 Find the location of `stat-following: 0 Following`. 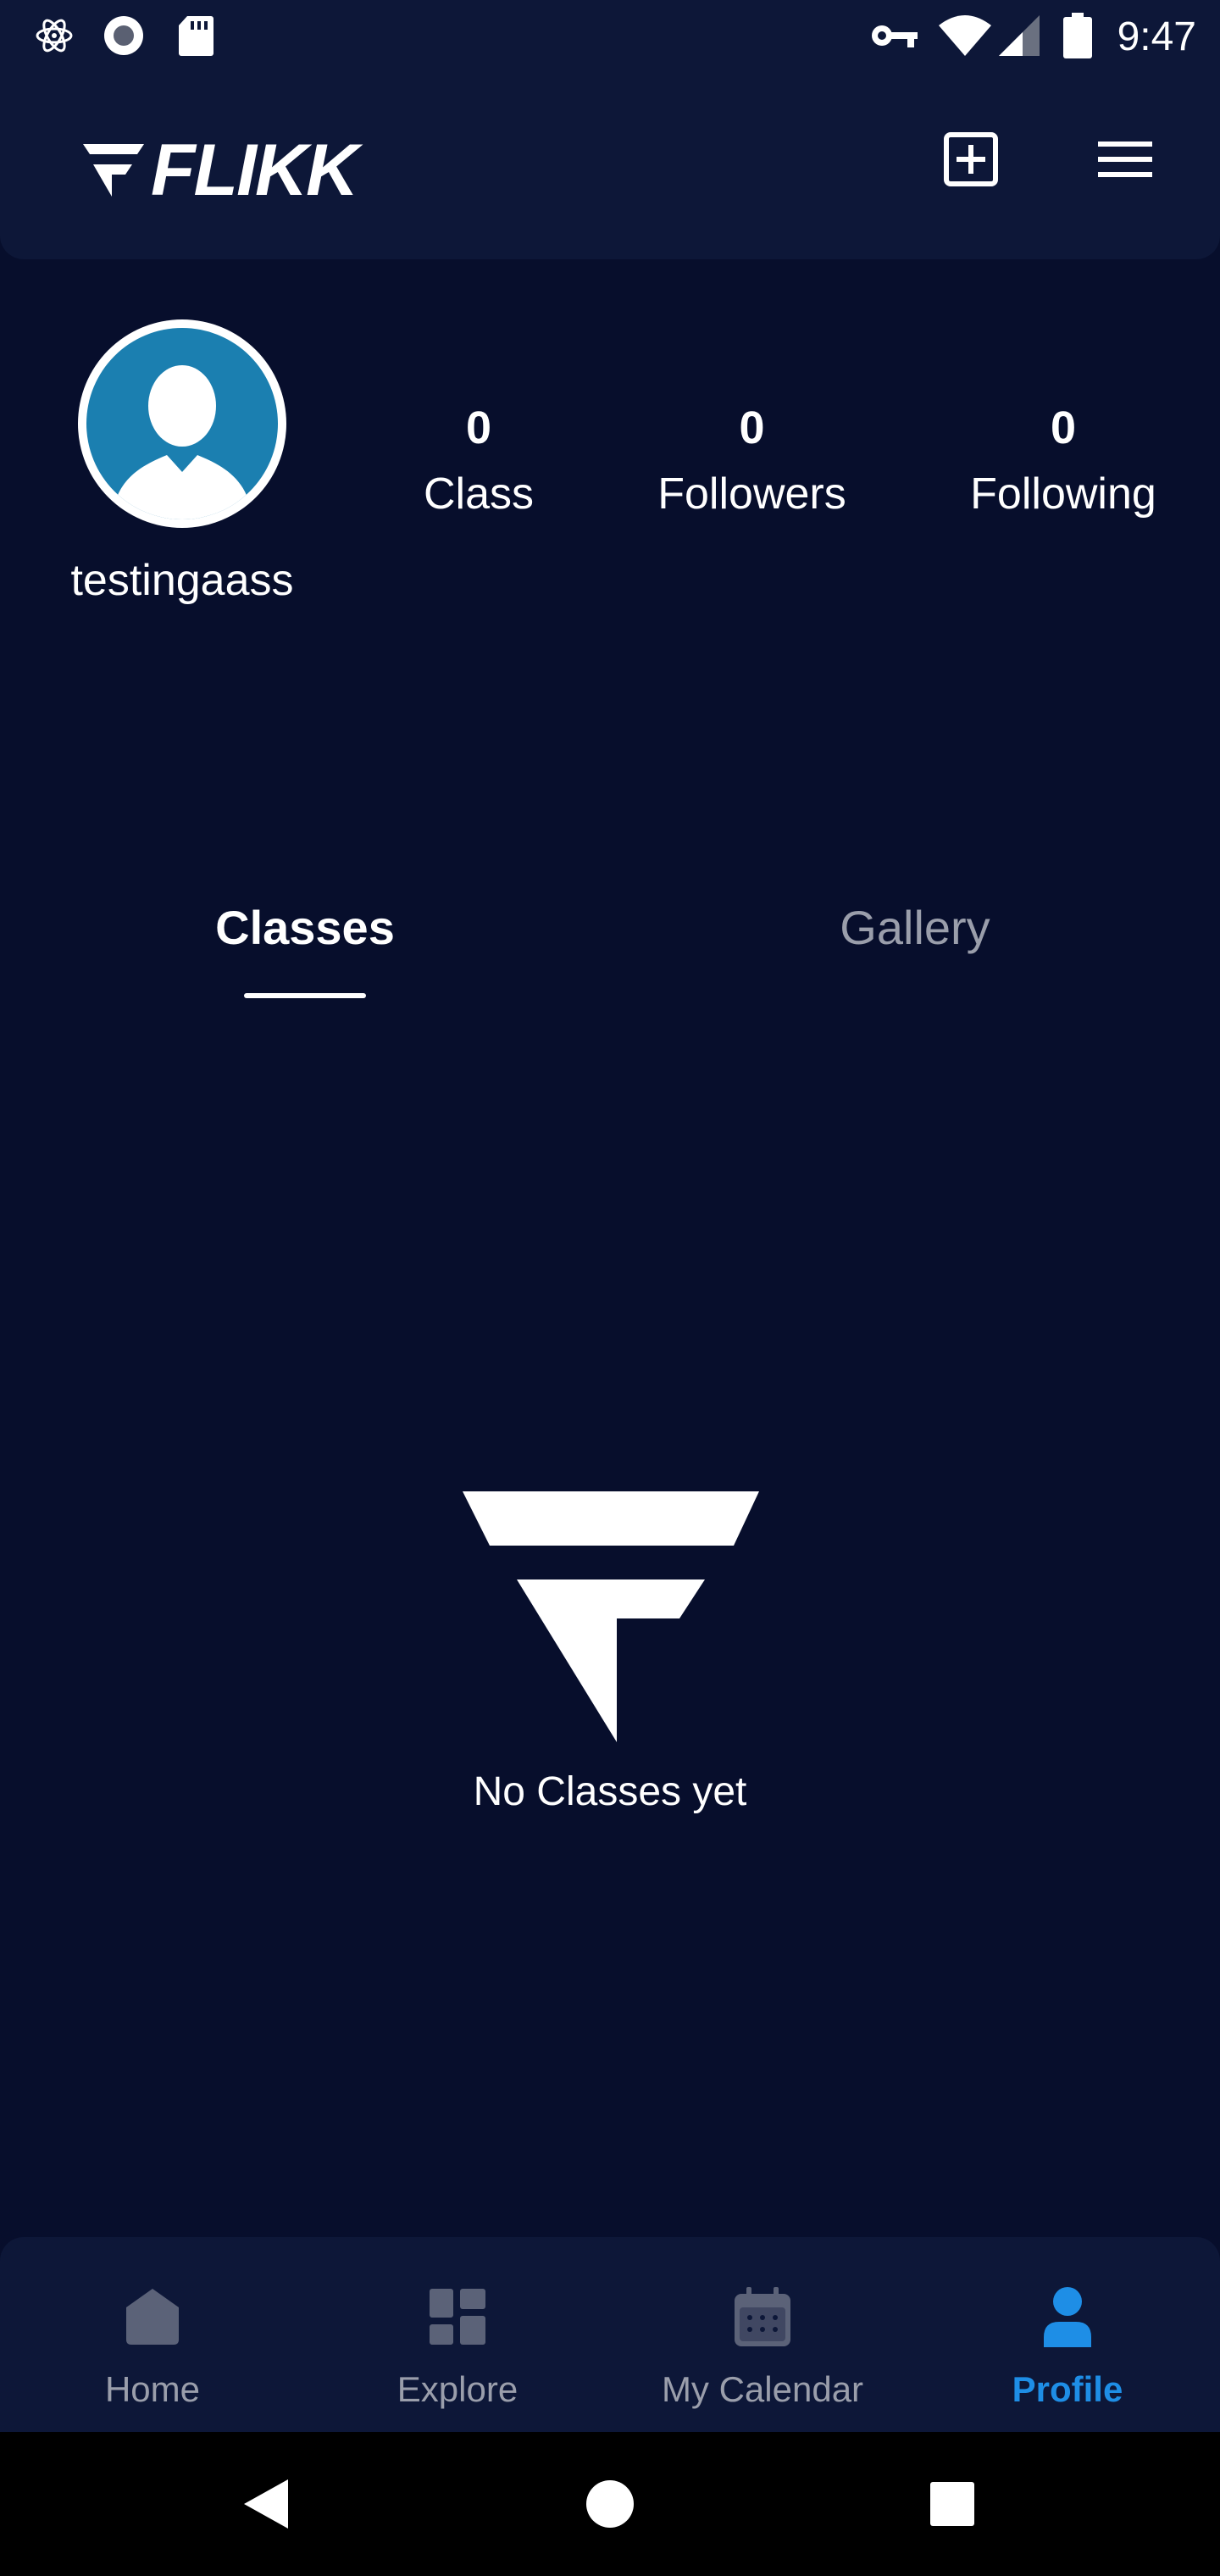

stat-following: 0 Following is located at coordinates (1063, 461).